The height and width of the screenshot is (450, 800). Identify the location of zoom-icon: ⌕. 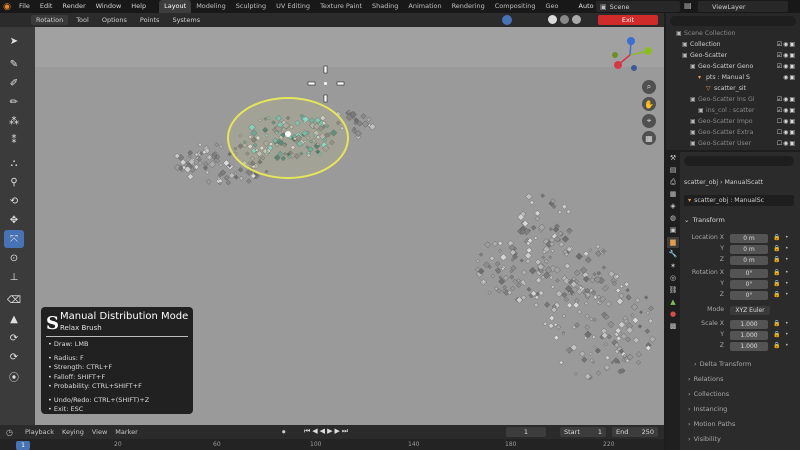
(649, 87).